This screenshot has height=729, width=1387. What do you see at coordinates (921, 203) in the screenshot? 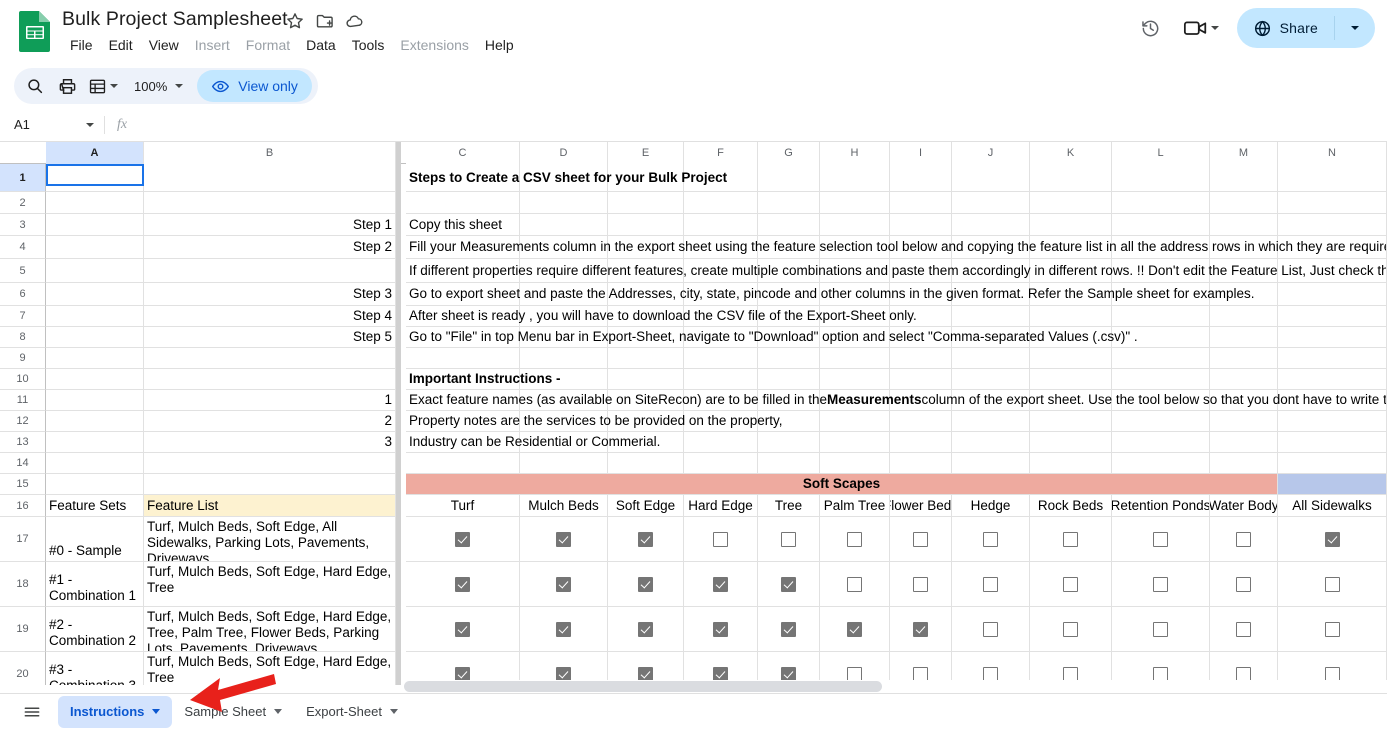
I see `grid-cell-I2` at bounding box center [921, 203].